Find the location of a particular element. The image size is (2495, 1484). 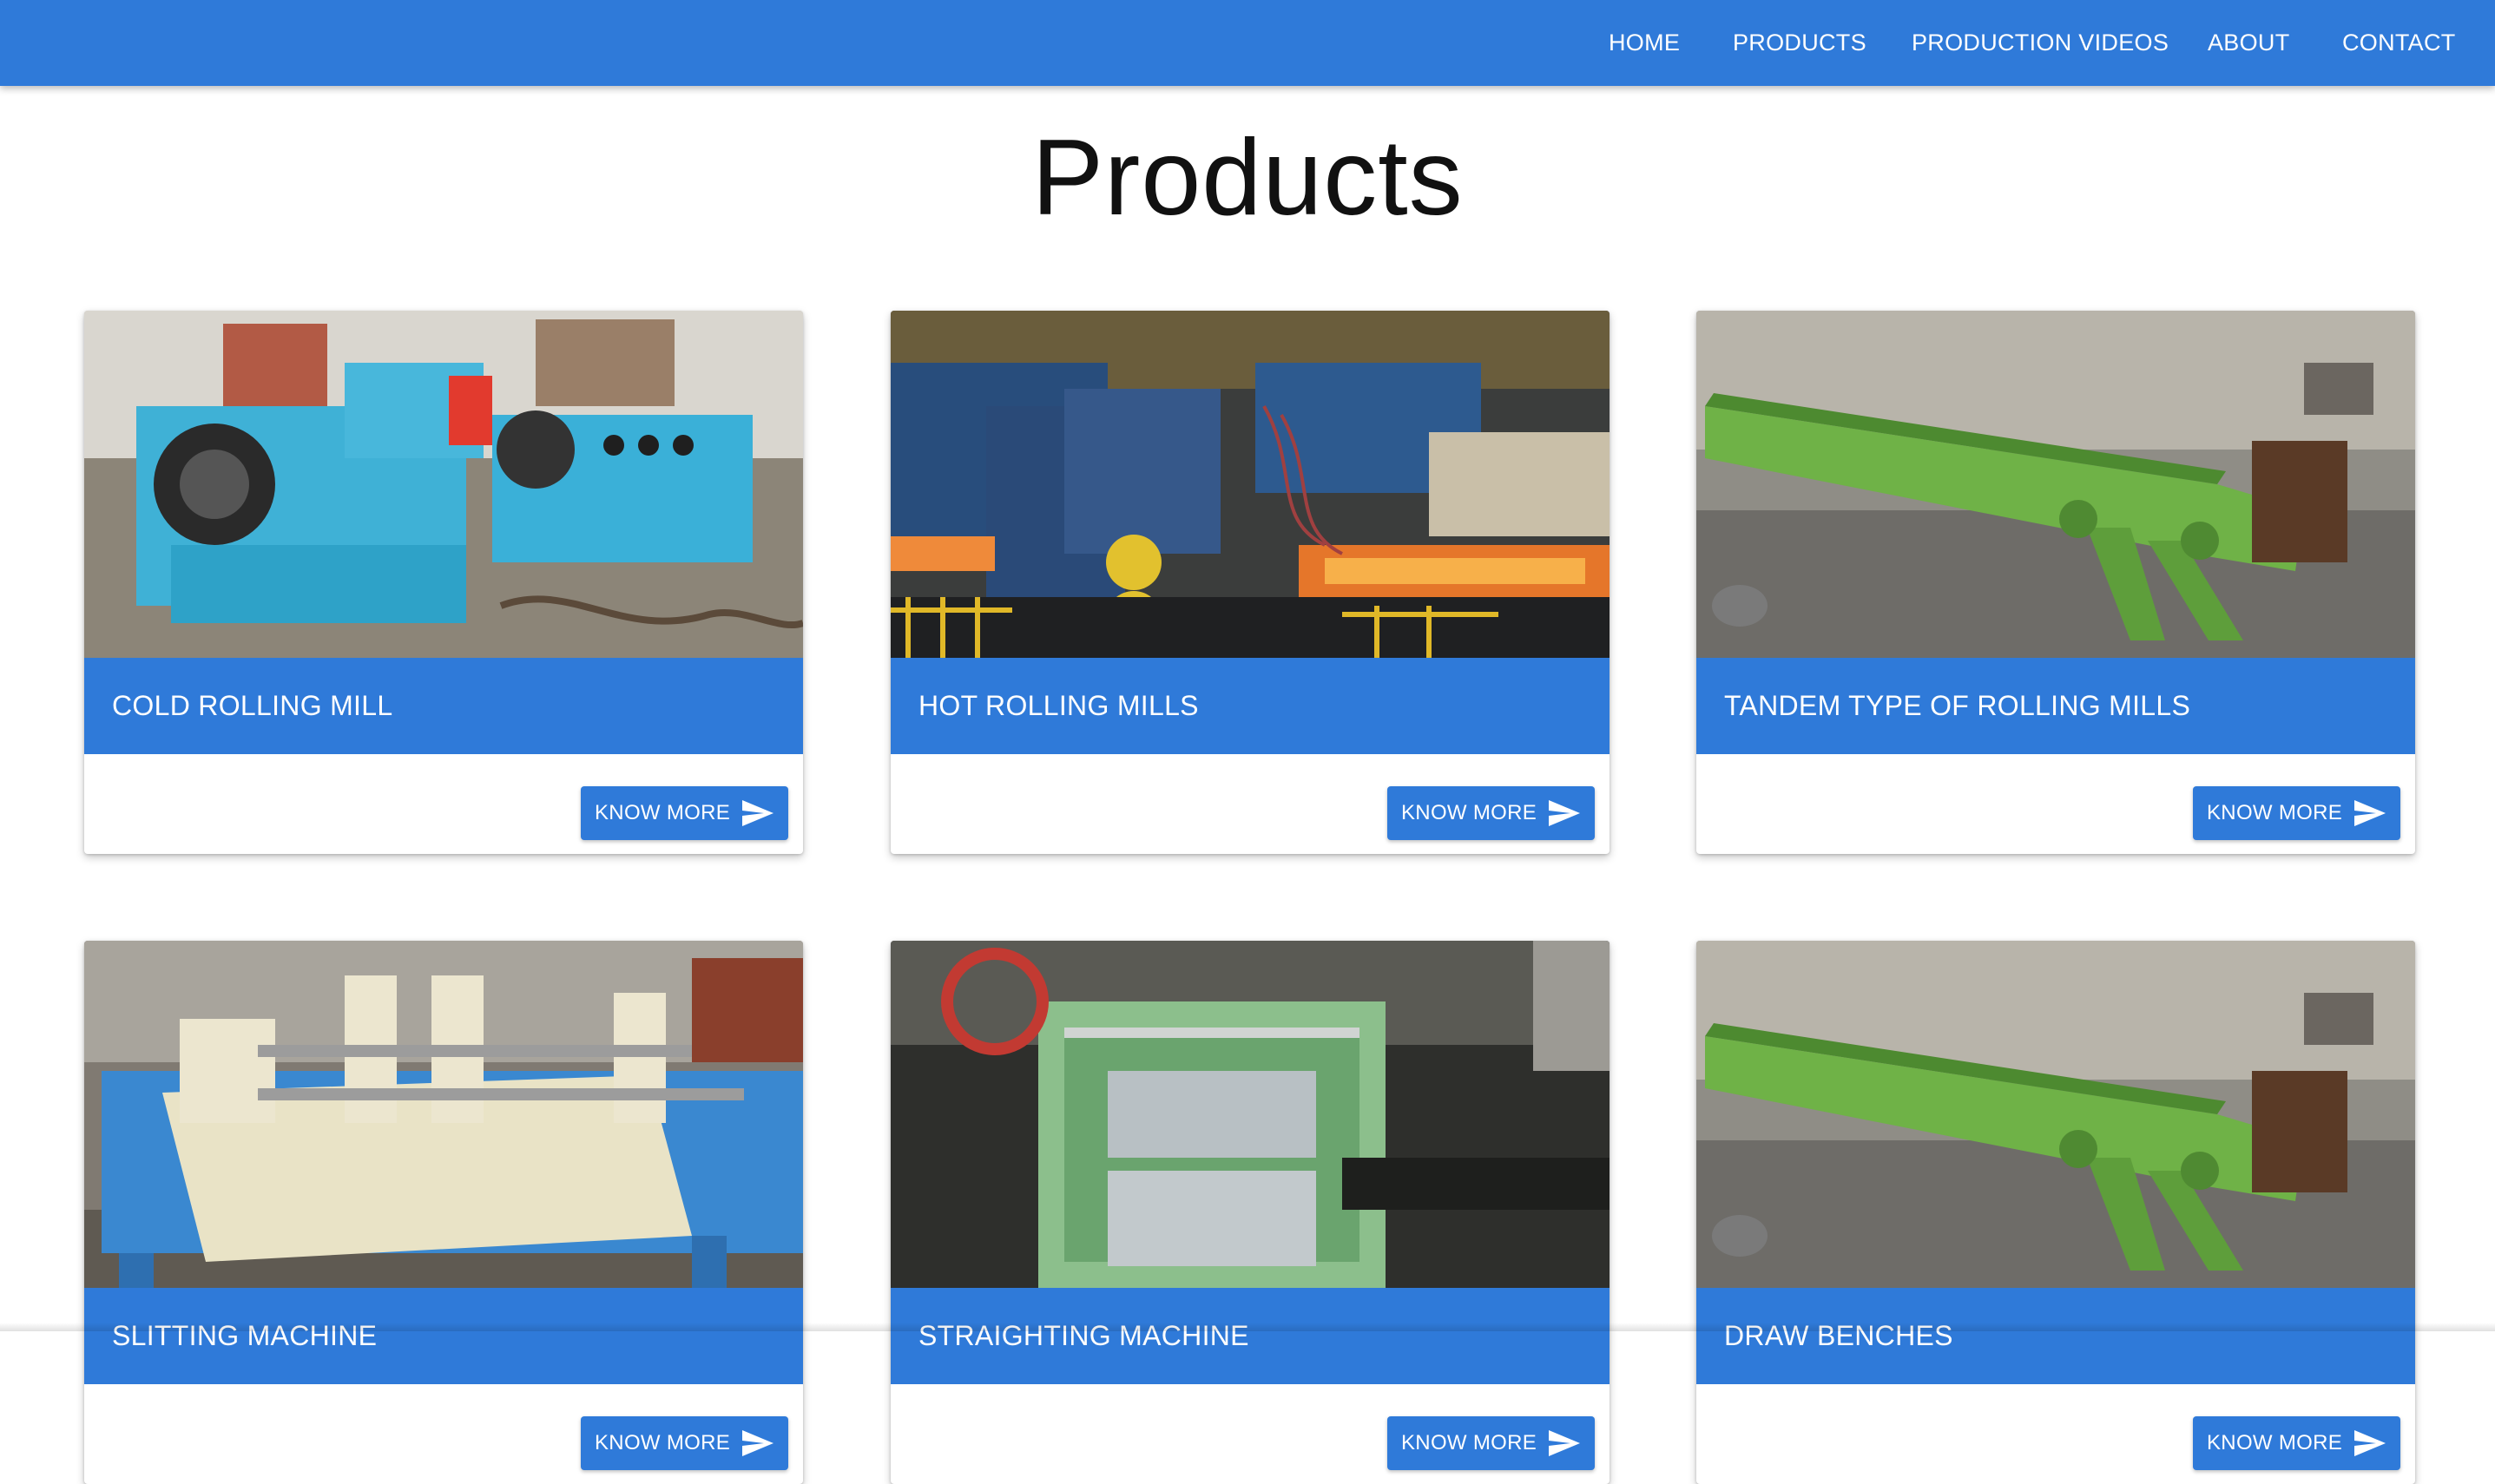

card-title-bar: HOT ROLLING MILLS is located at coordinates (1250, 706).